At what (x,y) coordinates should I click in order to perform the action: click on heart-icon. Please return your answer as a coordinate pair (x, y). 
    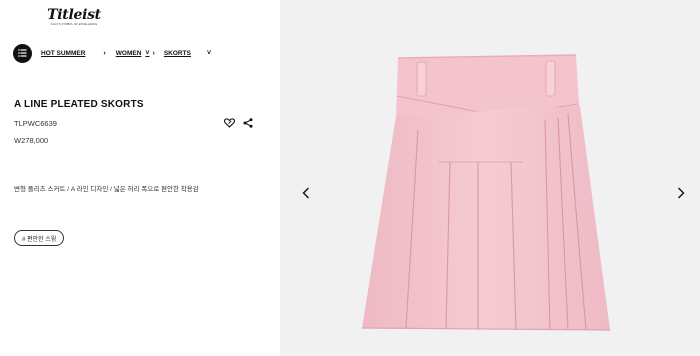
    Looking at the image, I should click on (229, 123).